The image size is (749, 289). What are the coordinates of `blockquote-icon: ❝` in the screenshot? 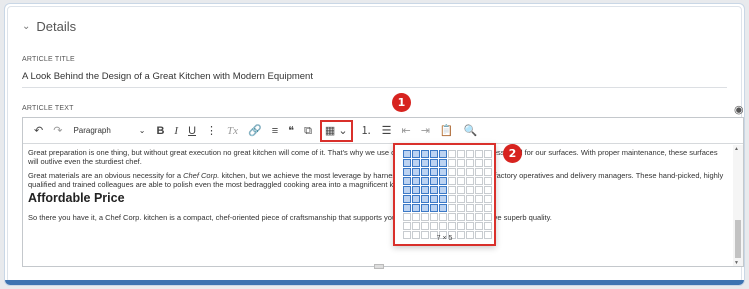 It's located at (291, 131).